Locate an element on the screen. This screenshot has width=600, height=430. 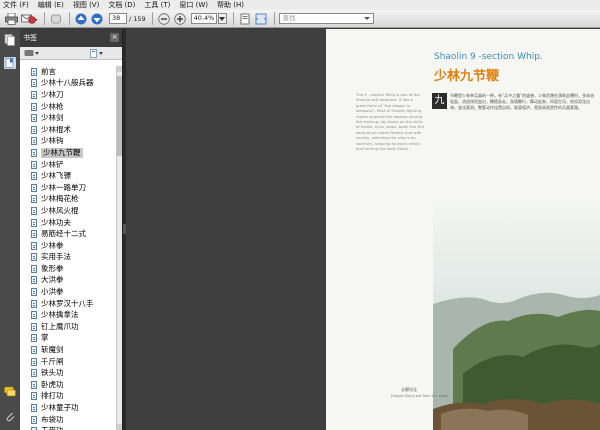
attachments-icon is located at coordinates (10, 417).